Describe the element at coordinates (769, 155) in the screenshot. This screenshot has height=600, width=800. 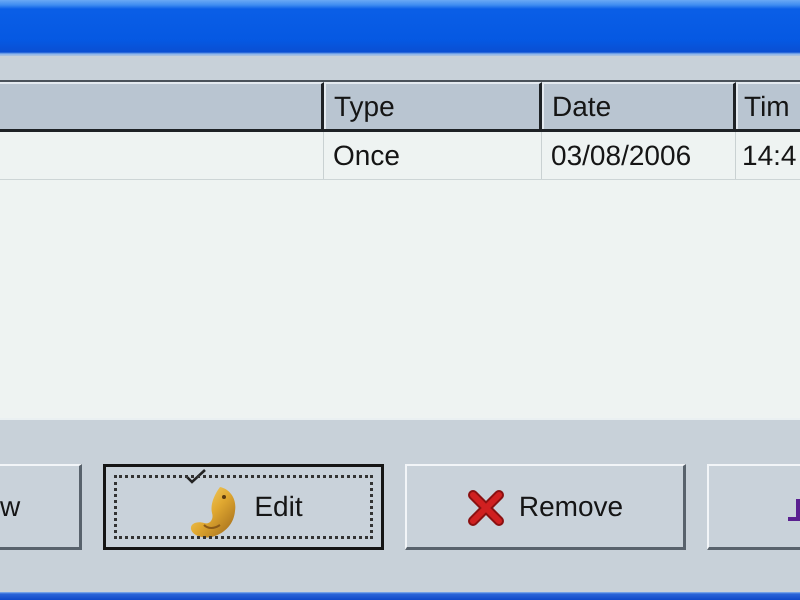
I see `table-cell-text: 14:4` at that location.